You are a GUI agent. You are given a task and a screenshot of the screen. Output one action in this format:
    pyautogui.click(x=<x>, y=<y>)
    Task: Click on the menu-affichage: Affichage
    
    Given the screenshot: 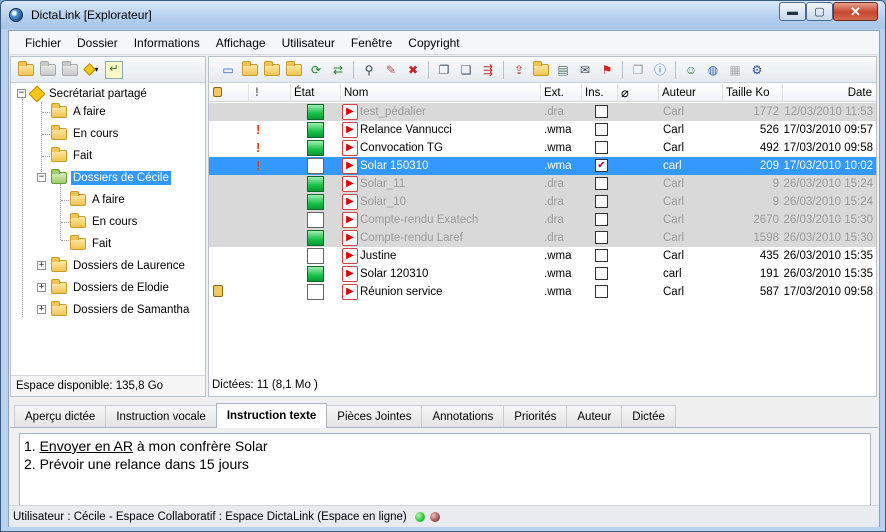 What is the action you would take?
    pyautogui.click(x=241, y=43)
    